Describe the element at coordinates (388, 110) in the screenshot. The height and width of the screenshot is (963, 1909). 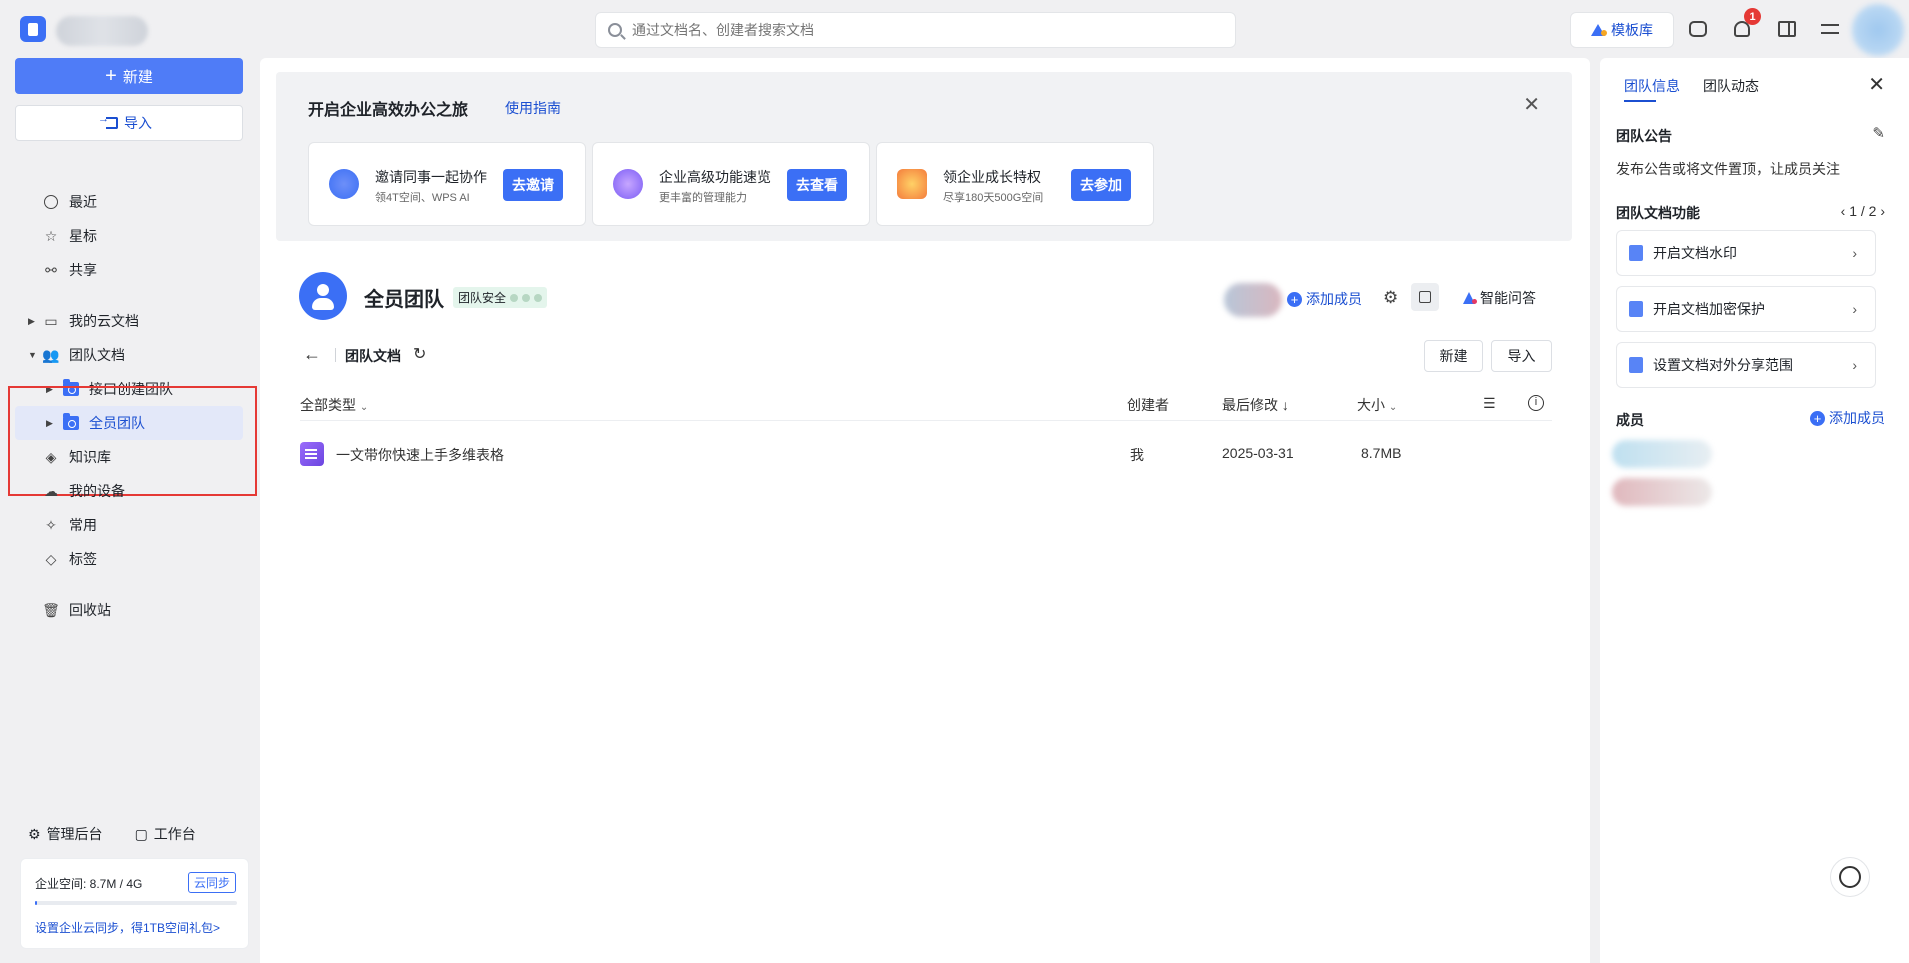
I see `promo-title: 开启企业高效办公之旅` at that location.